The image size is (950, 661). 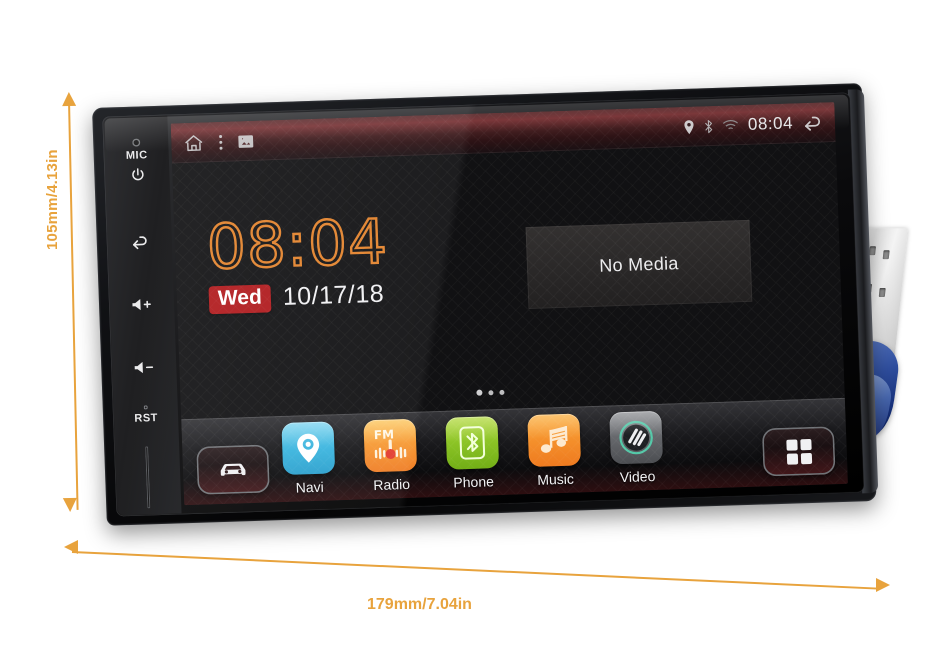 I want to click on radio-icon-tile: FM, so click(x=390, y=445).